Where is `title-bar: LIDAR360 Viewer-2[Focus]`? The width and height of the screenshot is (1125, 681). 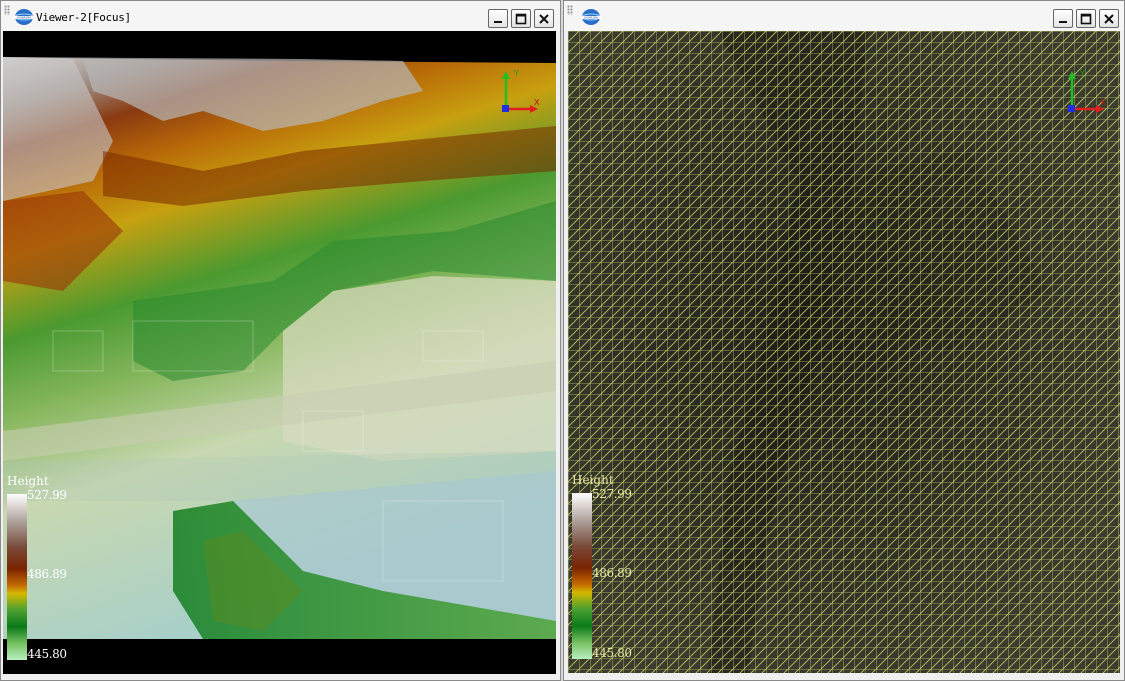 title-bar: LIDAR360 Viewer-2[Focus] is located at coordinates (280, 16).